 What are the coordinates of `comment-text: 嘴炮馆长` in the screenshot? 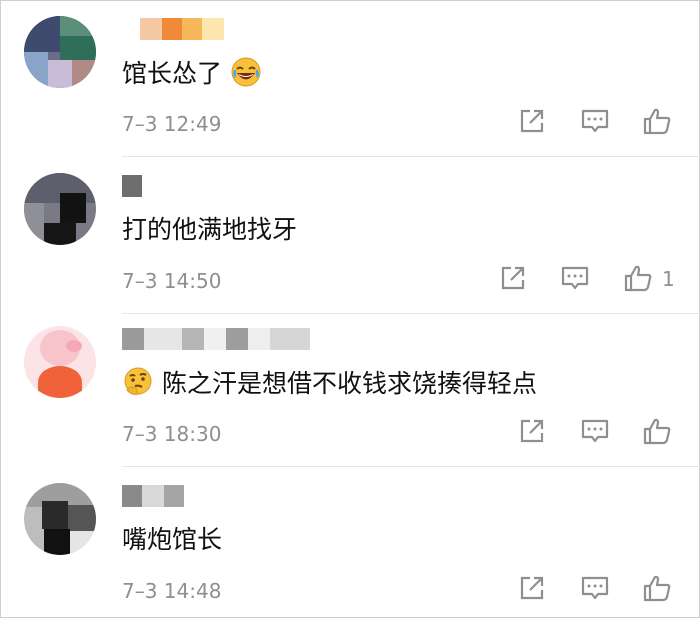 It's located at (172, 540).